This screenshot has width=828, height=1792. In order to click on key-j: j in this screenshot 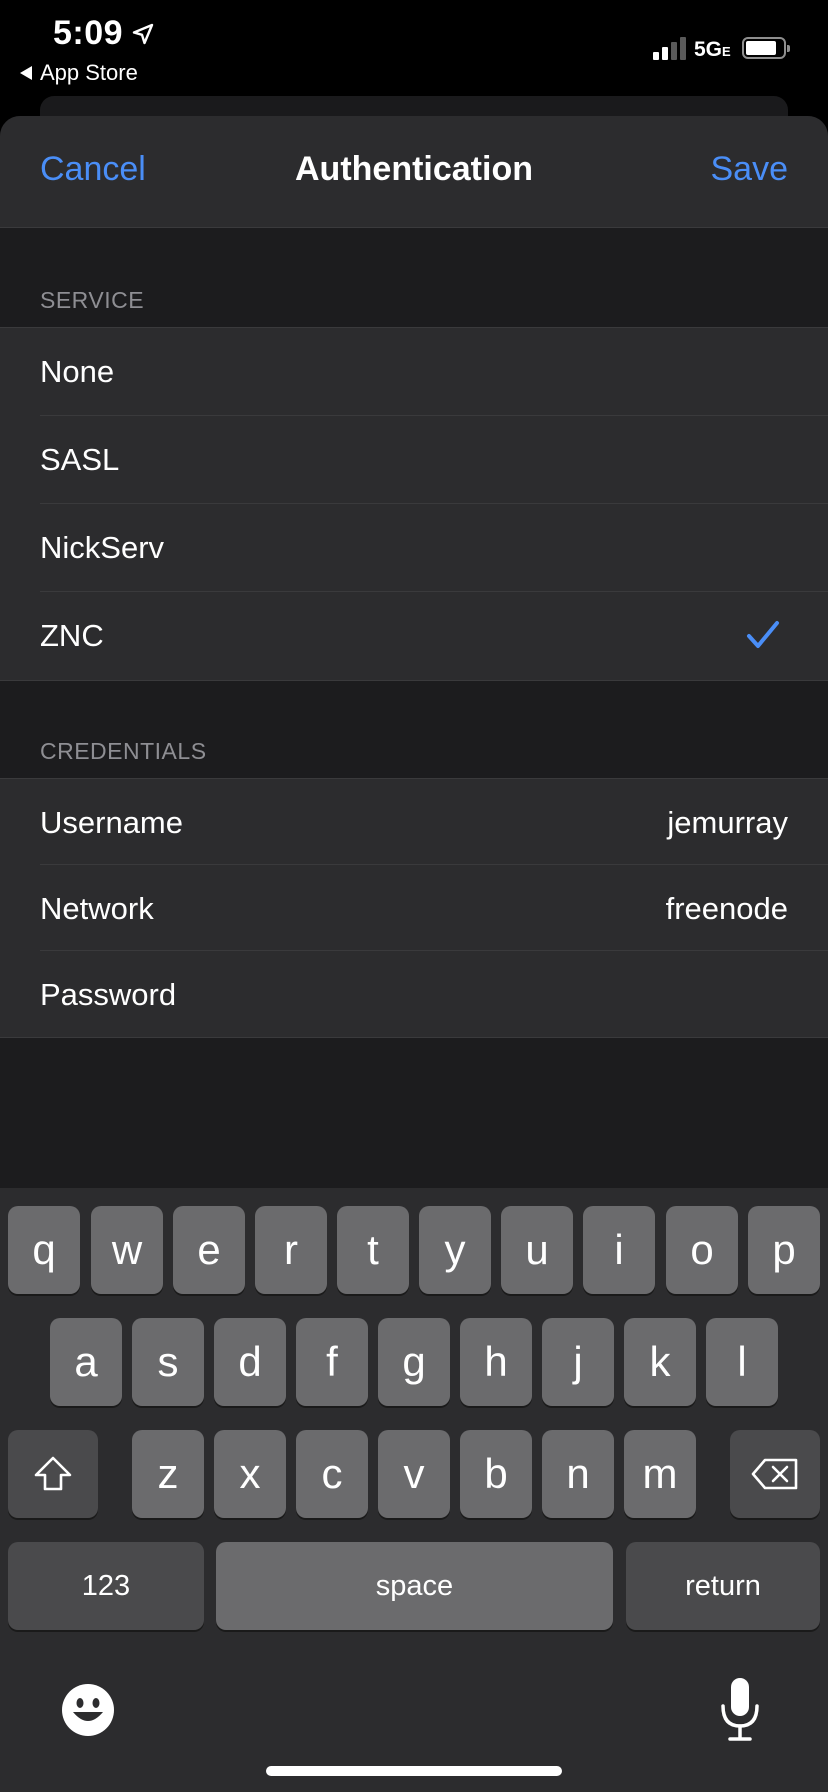, I will do `click(578, 1362)`.